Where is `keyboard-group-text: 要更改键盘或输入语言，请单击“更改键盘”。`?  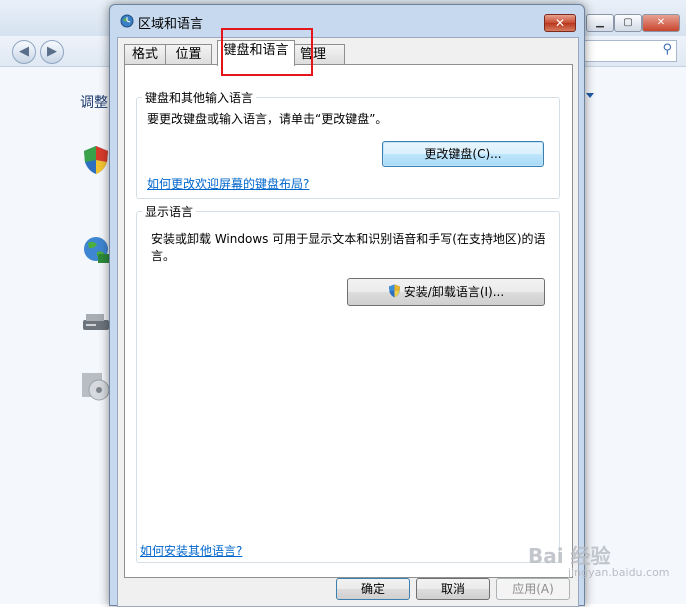 keyboard-group-text: 要更改键盘或输入语言，请单击“更改键盘”。 is located at coordinates (267, 119).